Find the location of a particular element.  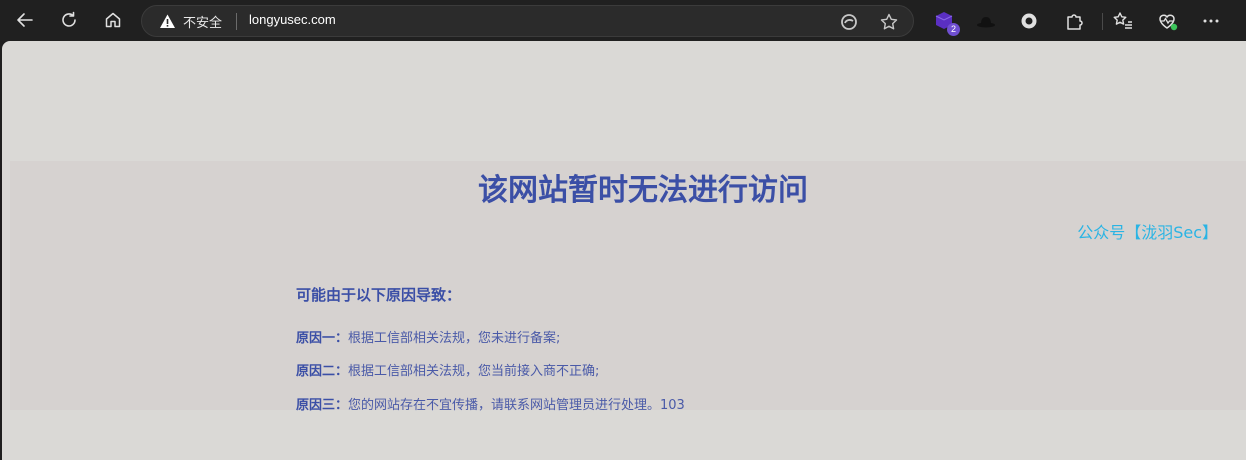

reason-text: 根据工信部相关法规，您未进行备案; is located at coordinates (454, 338).